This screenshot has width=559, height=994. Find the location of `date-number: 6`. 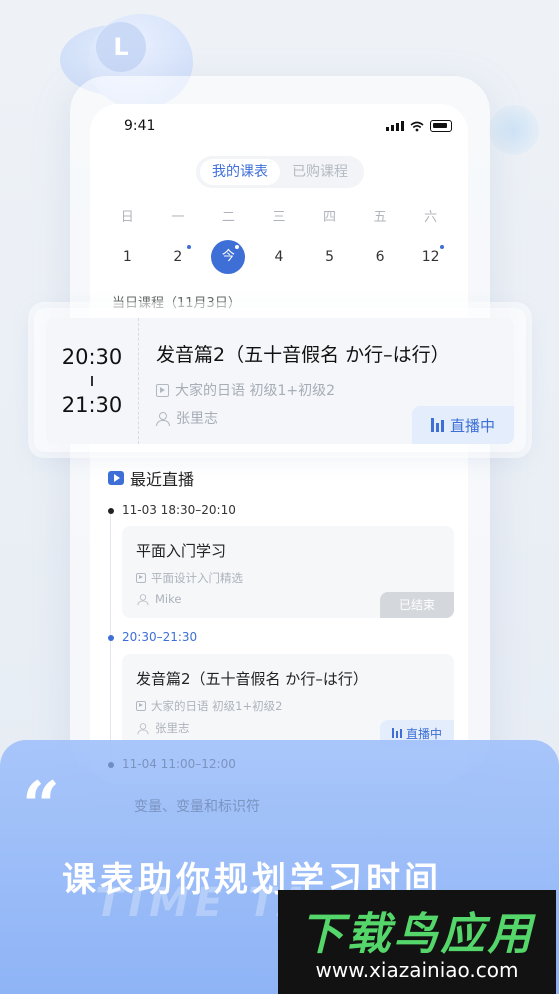

date-number: 6 is located at coordinates (380, 257).